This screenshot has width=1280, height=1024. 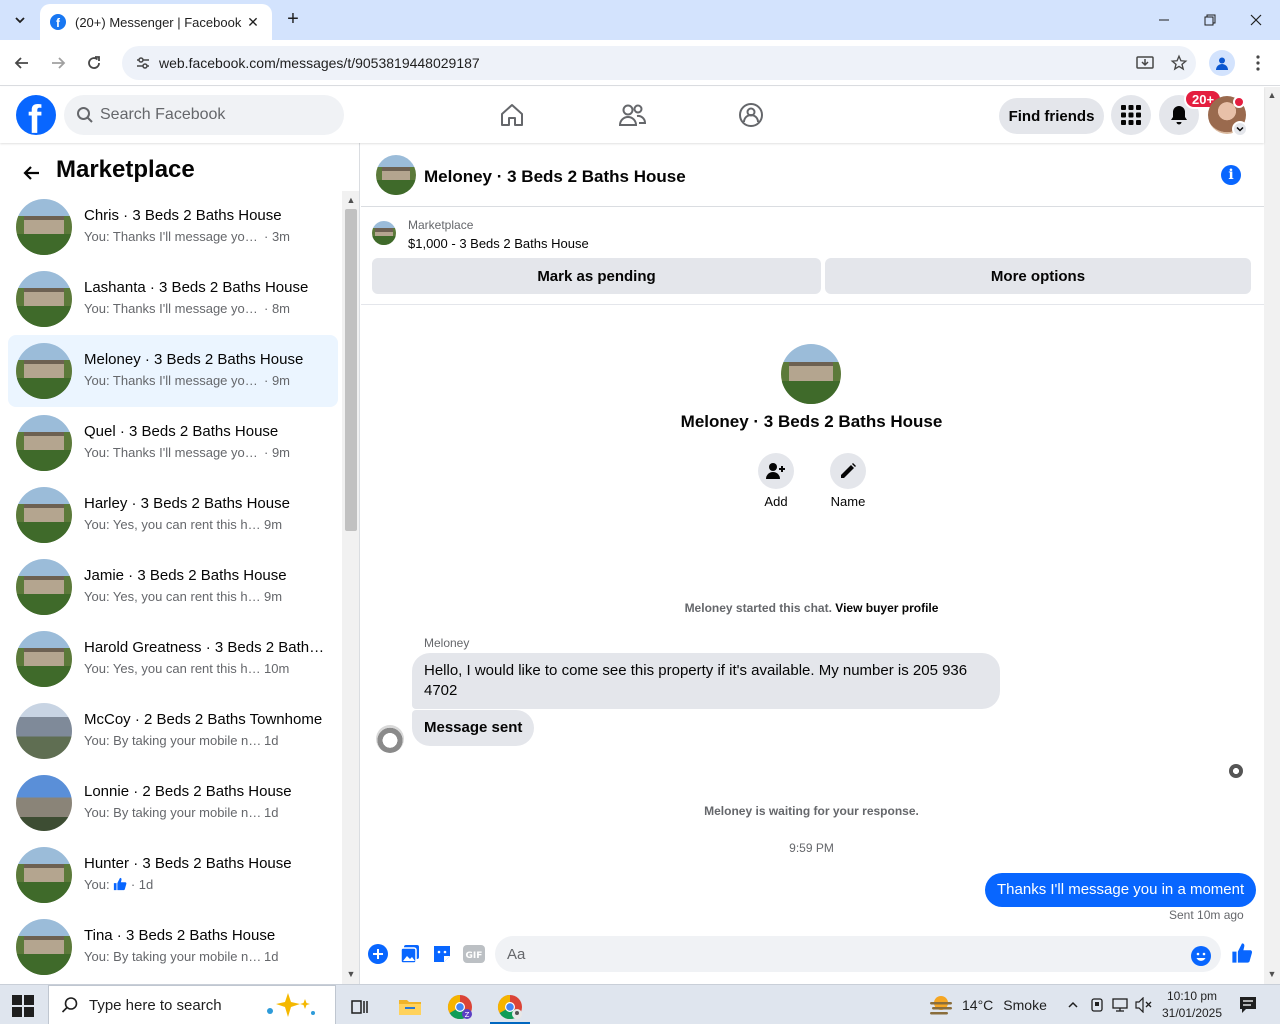 What do you see at coordinates (143, 63) in the screenshot?
I see `site-settings-icon` at bounding box center [143, 63].